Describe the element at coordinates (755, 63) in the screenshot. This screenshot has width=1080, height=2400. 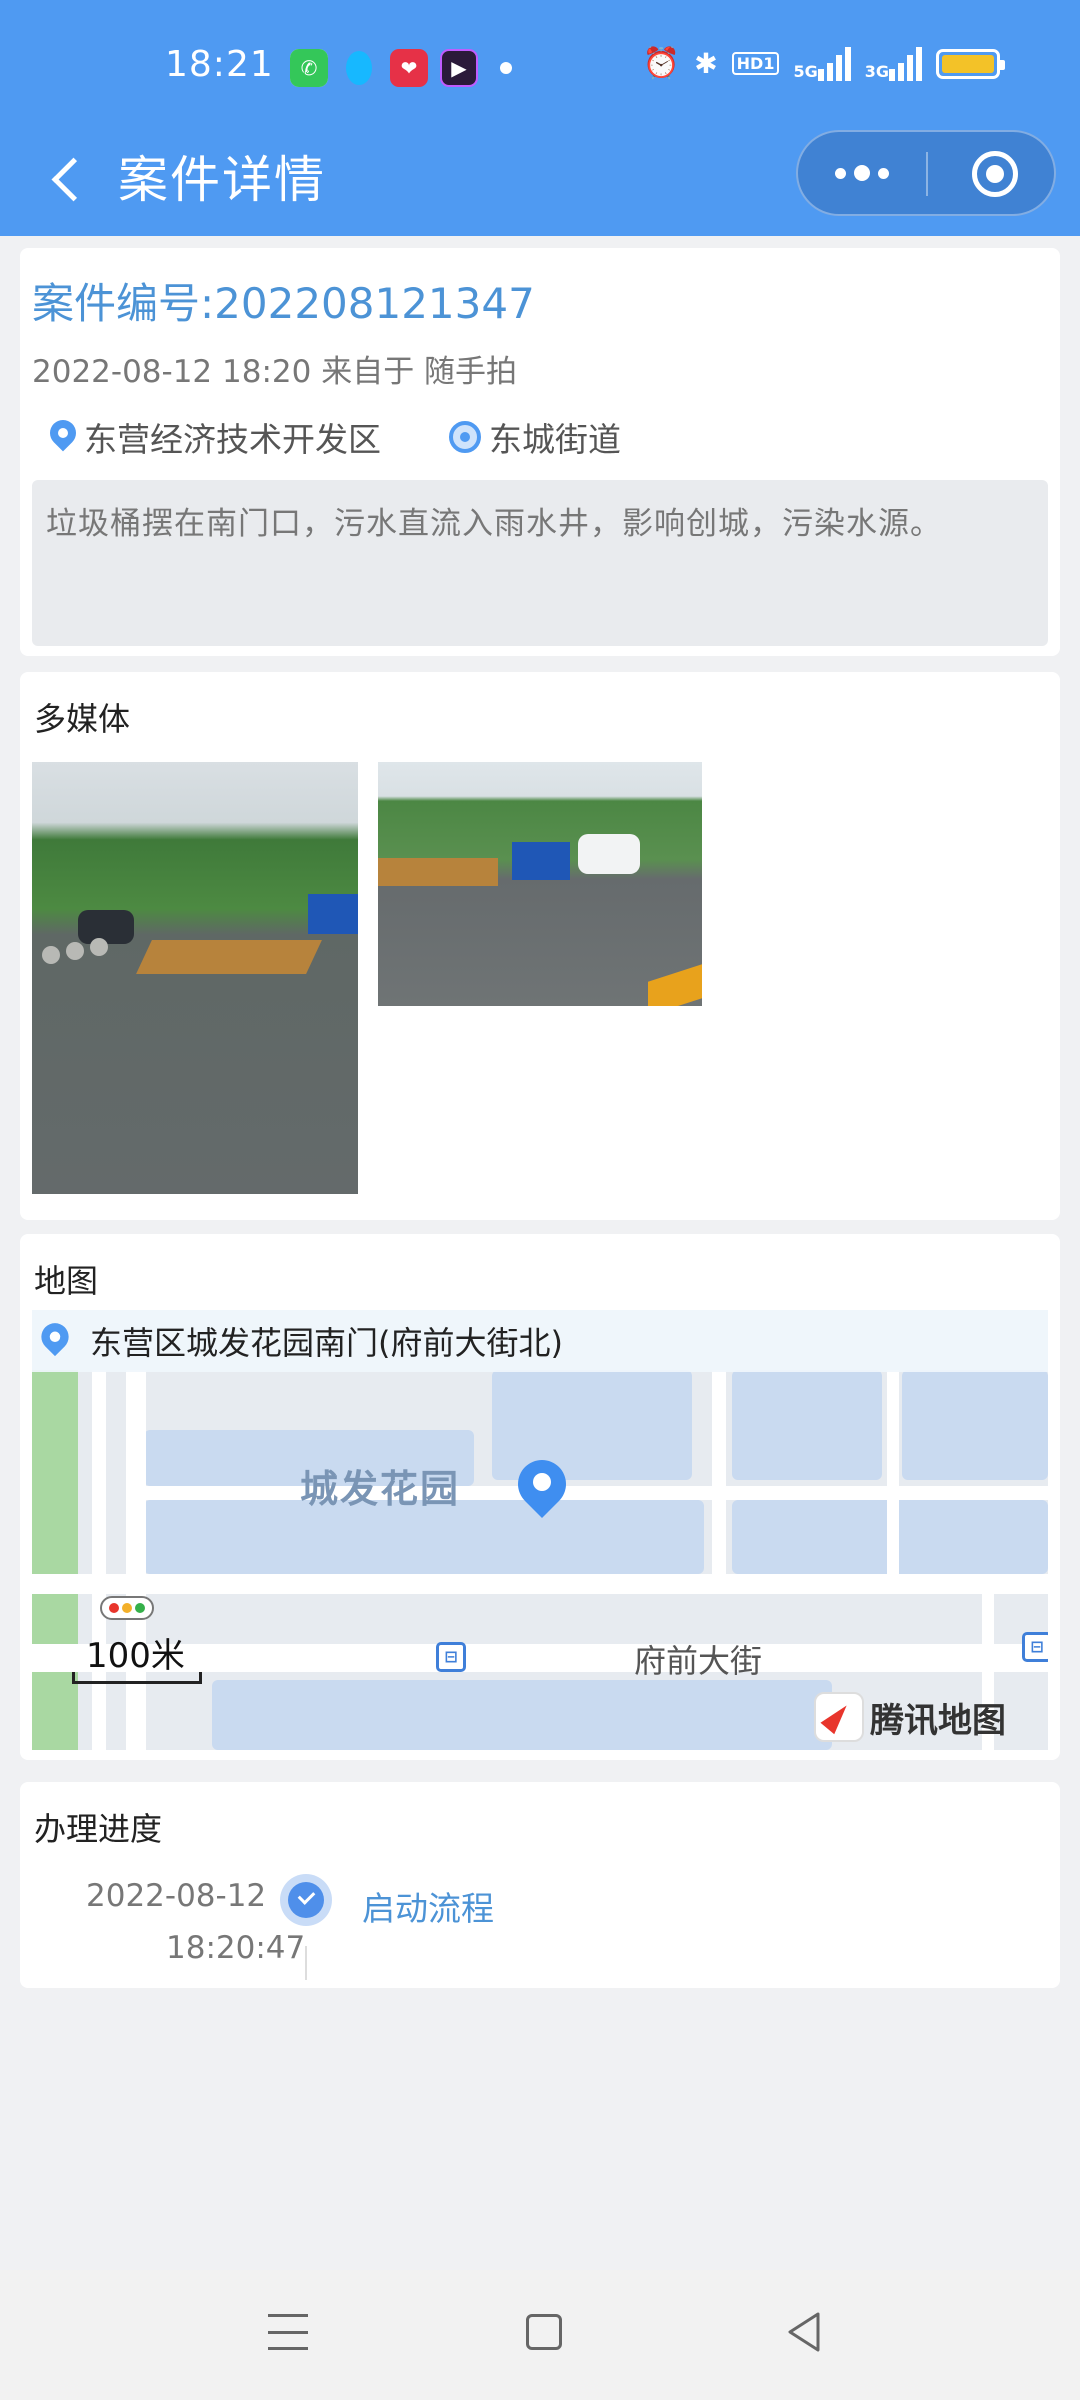
I see `hd-icon: HD1` at that location.